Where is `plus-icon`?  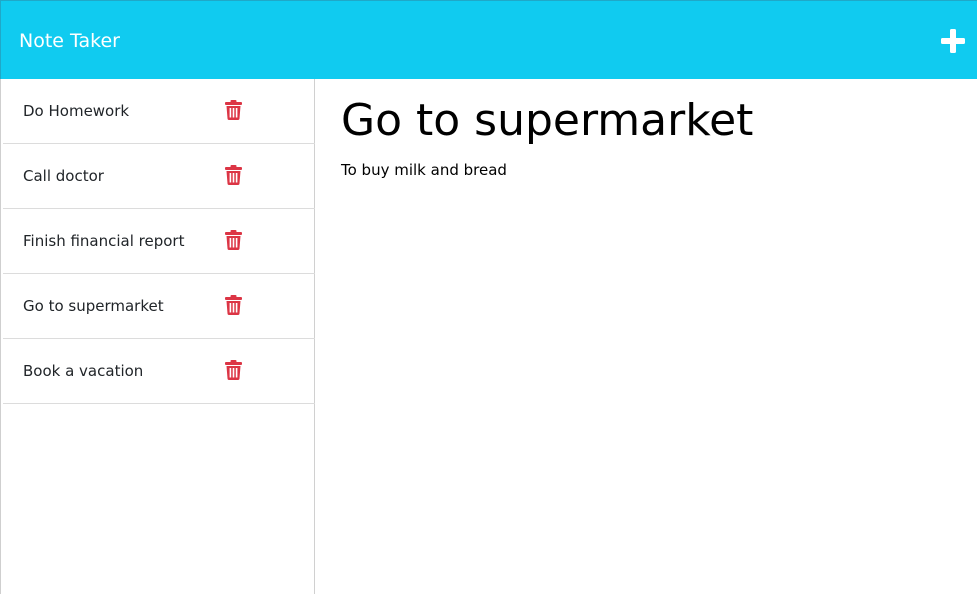 plus-icon is located at coordinates (953, 41).